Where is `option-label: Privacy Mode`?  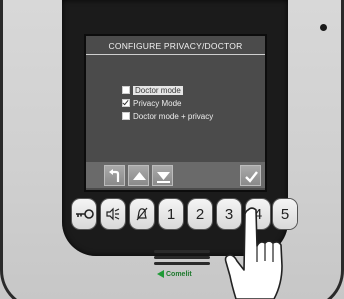
option-label: Privacy Mode is located at coordinates (157, 103).